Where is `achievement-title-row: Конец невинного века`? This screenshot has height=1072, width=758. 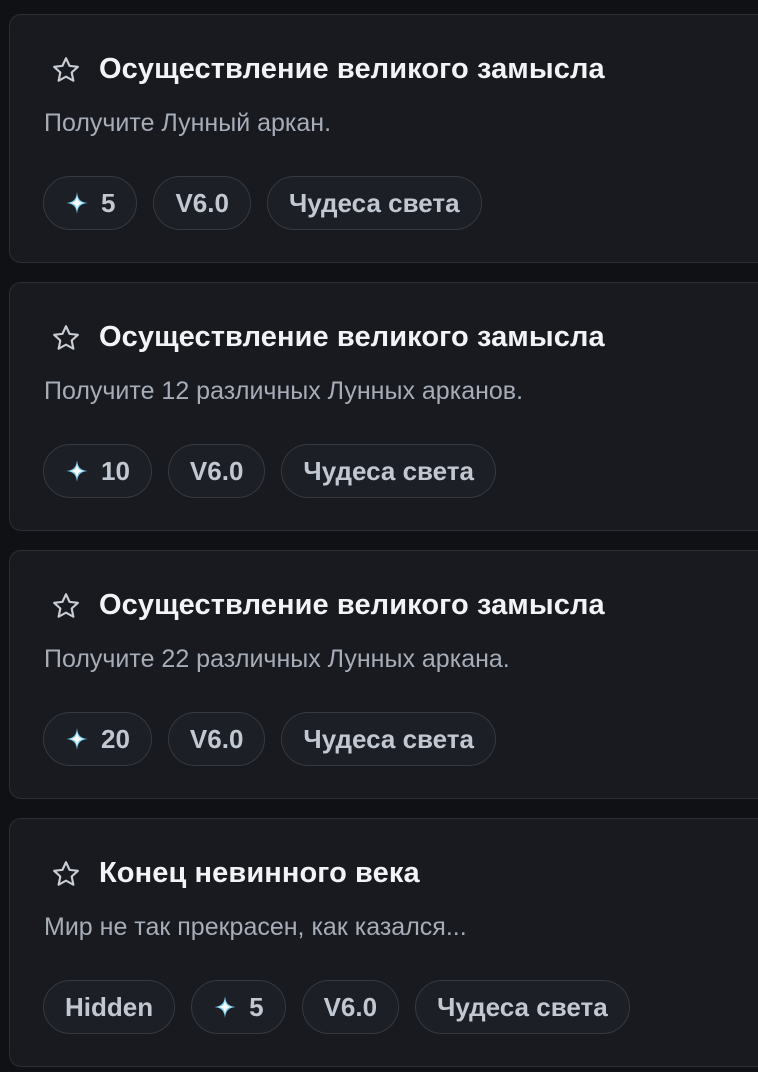 achievement-title-row: Конец невинного века is located at coordinates (235, 873).